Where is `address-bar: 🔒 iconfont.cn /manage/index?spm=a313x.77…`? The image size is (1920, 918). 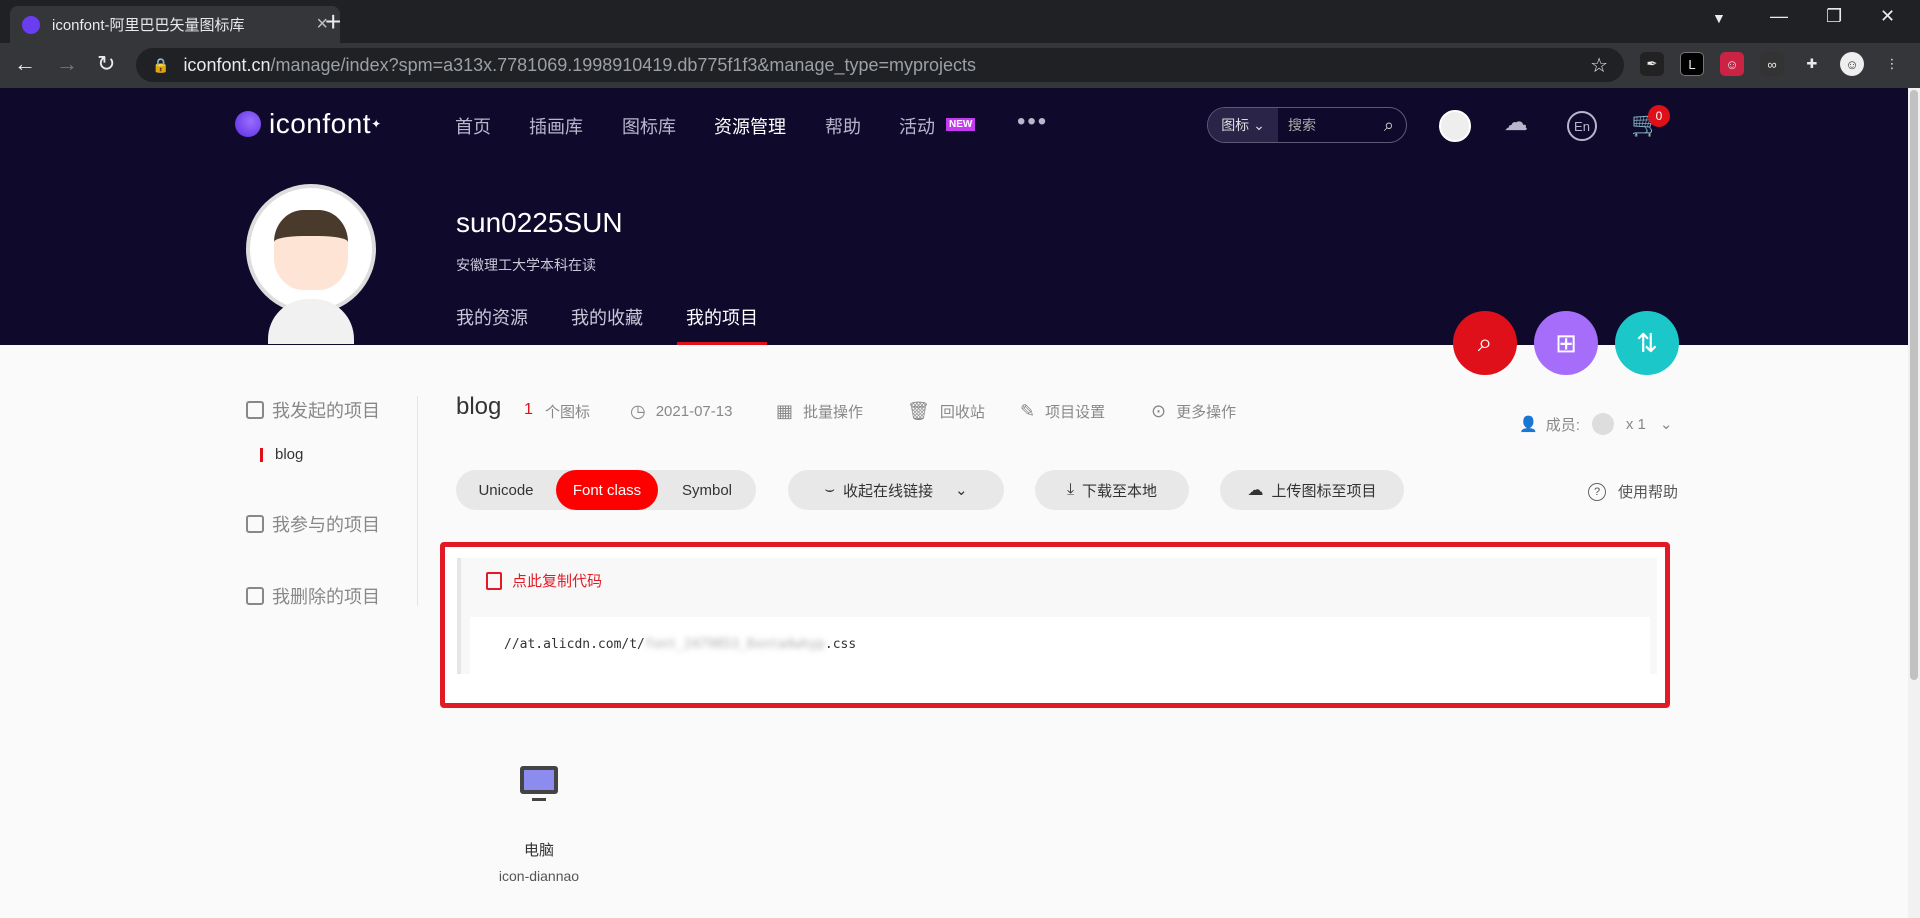 address-bar: 🔒 iconfont.cn /manage/index?spm=a313x.77… is located at coordinates (880, 65).